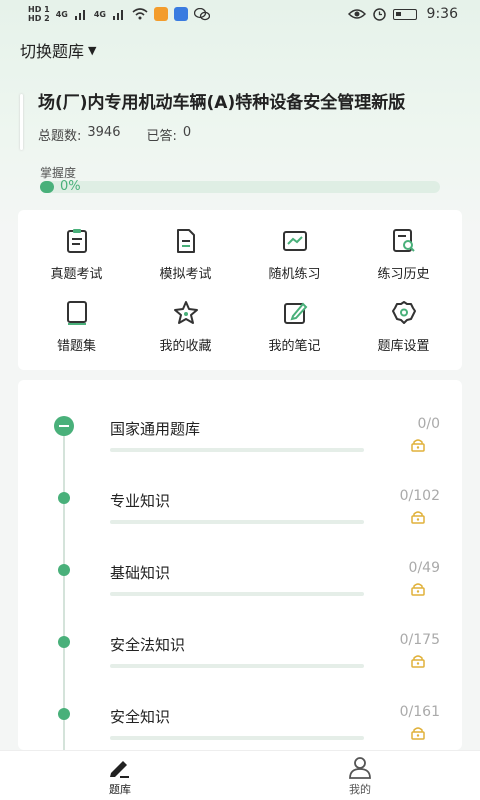 This screenshot has height=800, width=480. I want to click on sim-2-label: HD 2, so click(39, 18).